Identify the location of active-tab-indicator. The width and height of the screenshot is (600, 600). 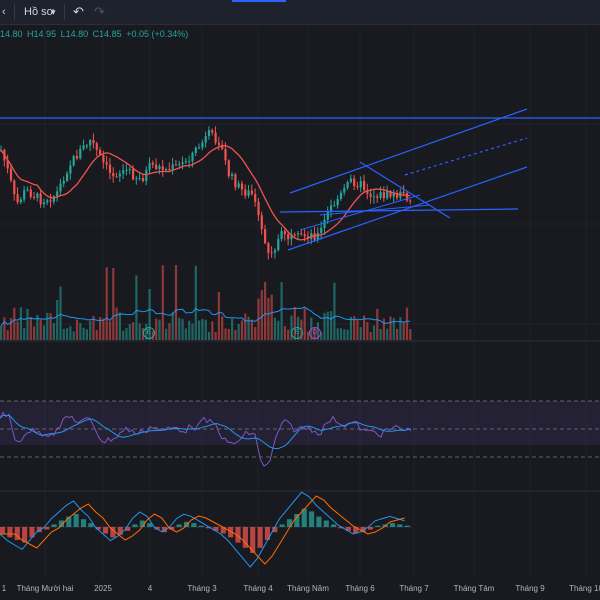
(259, 1).